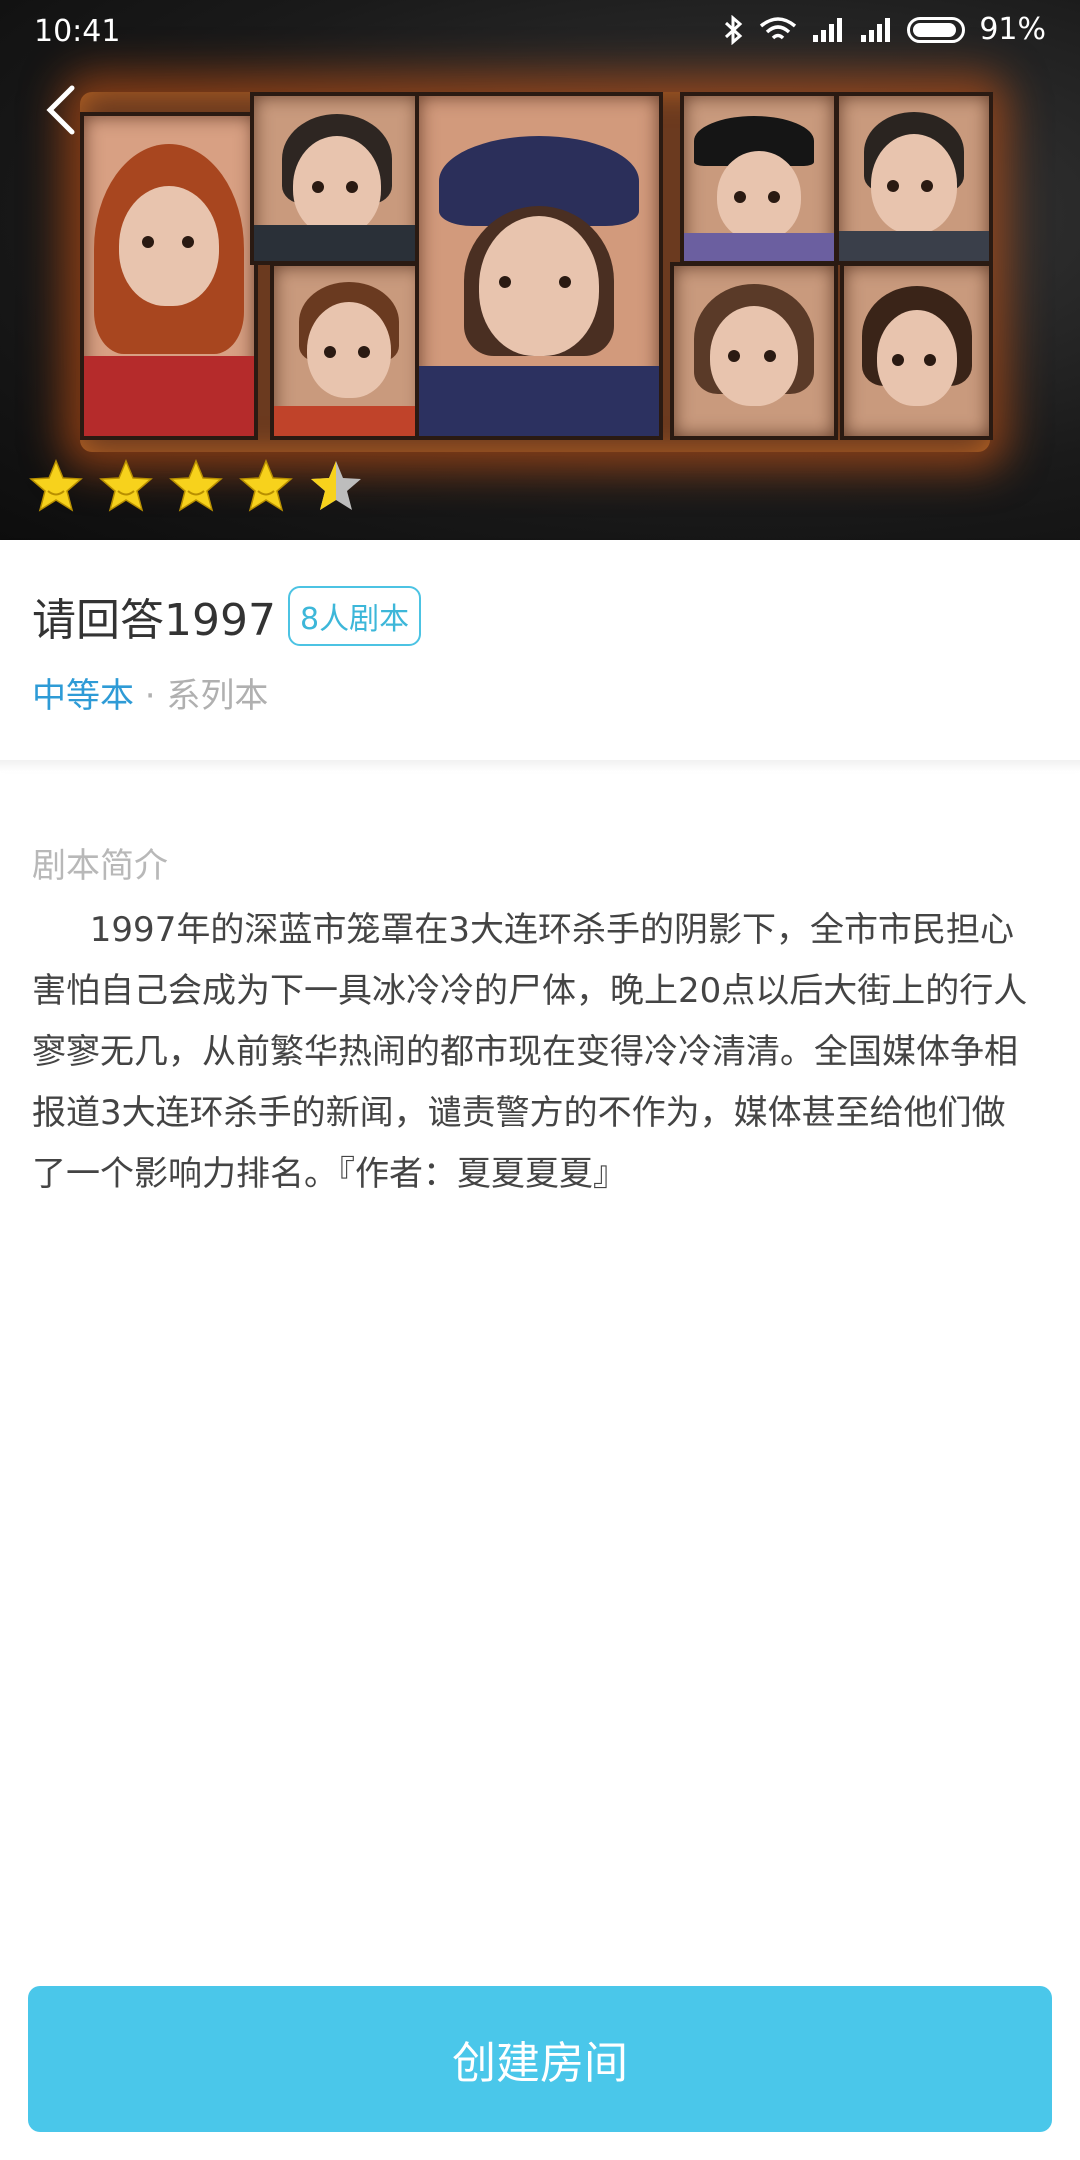  Describe the element at coordinates (540, 32) in the screenshot. I see `status-bar: 10:41 91%` at that location.